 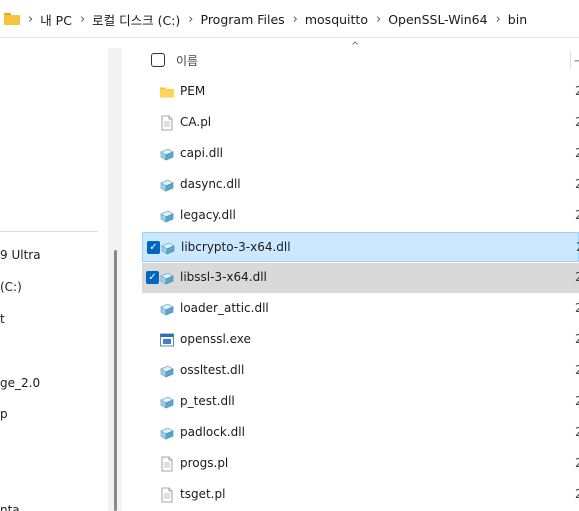 I want to click on file-name: legacy.dll, so click(x=208, y=215).